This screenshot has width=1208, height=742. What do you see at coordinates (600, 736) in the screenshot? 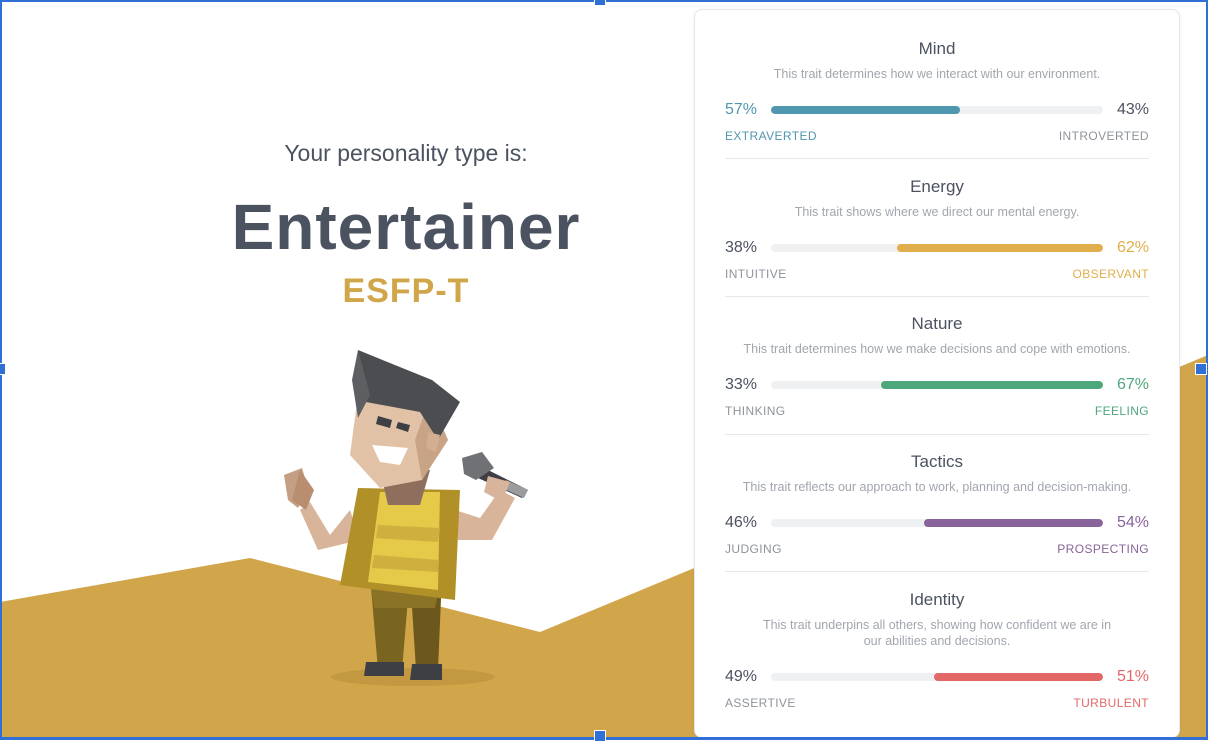
I see `resize-handle-bottom` at bounding box center [600, 736].